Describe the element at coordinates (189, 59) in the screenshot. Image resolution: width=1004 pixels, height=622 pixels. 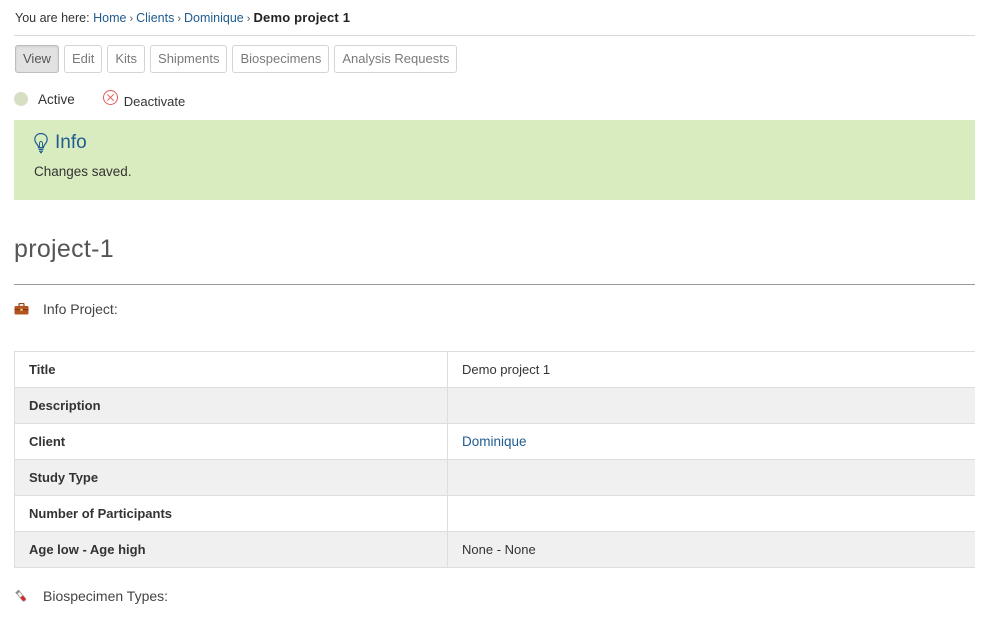
I see `tab-shipments: Shipments` at that location.